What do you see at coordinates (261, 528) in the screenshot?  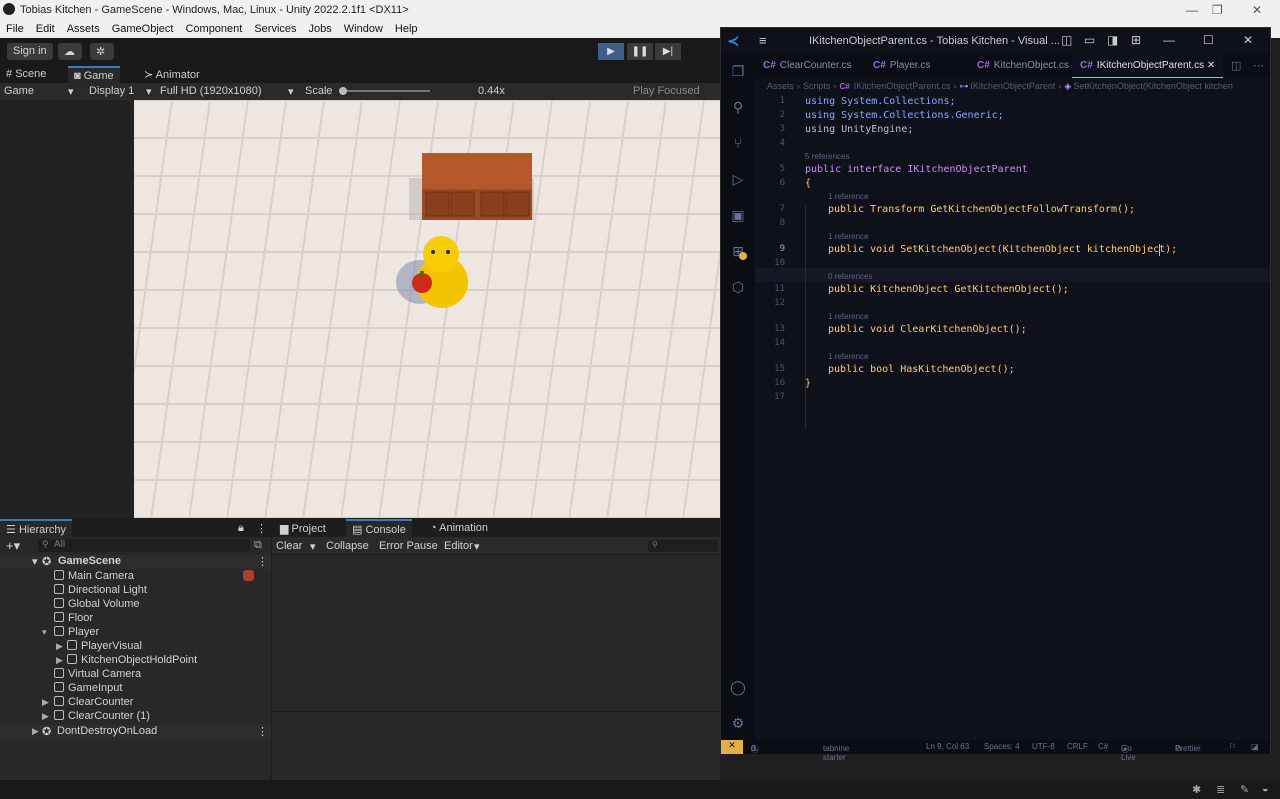 I see `more-options-icon: ⋮` at bounding box center [261, 528].